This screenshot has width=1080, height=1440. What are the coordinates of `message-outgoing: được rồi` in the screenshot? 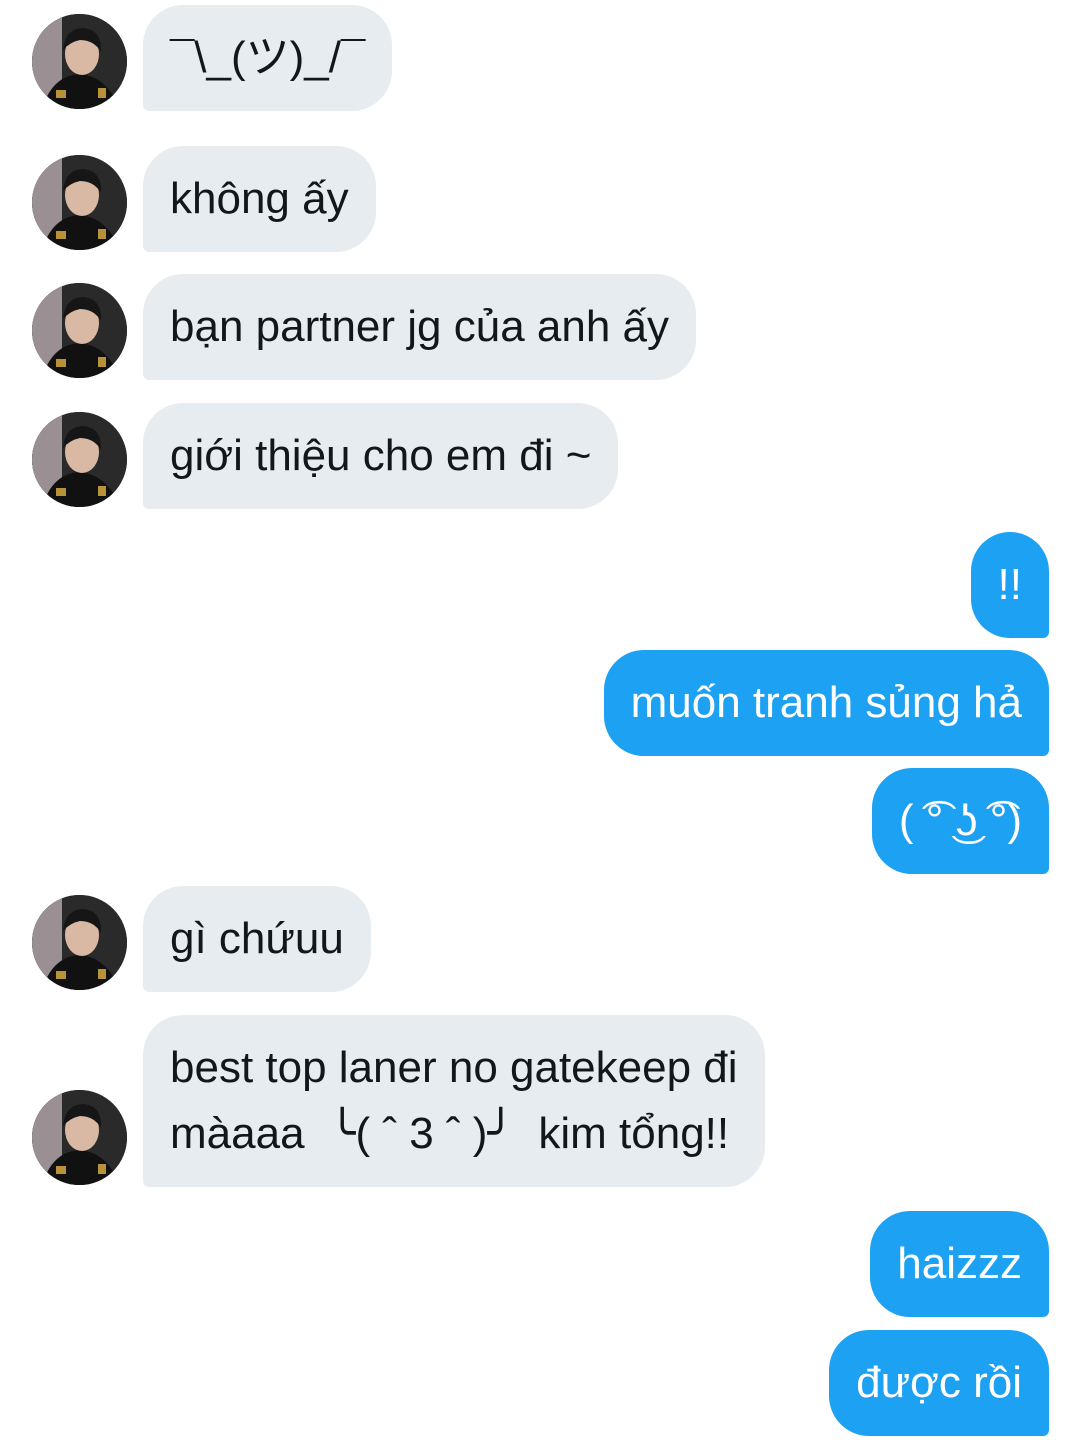 It's located at (939, 1383).